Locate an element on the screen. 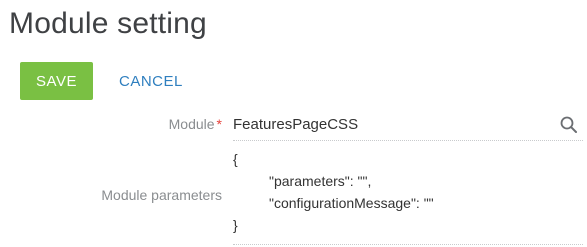 This screenshot has height=247, width=587. page-title: Module setting is located at coordinates (108, 23).